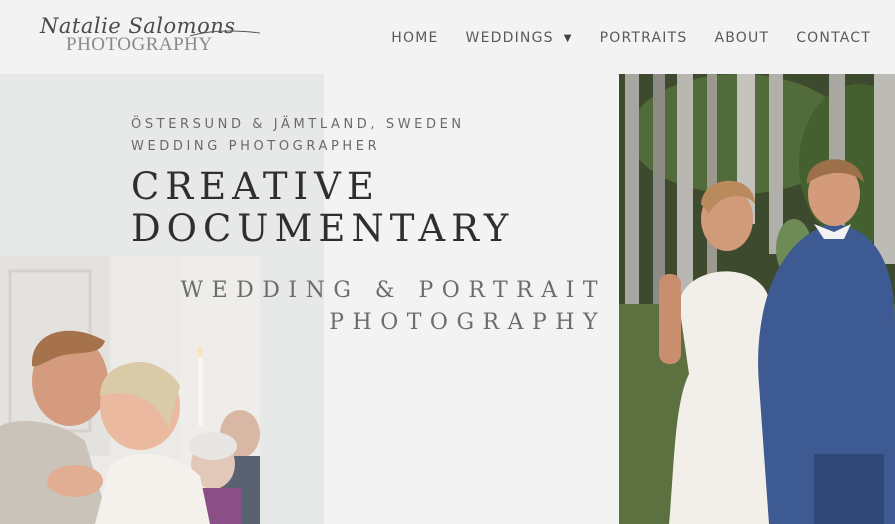  What do you see at coordinates (139, 44) in the screenshot?
I see `logo-photography-text: PHOTOGRAPHY` at bounding box center [139, 44].